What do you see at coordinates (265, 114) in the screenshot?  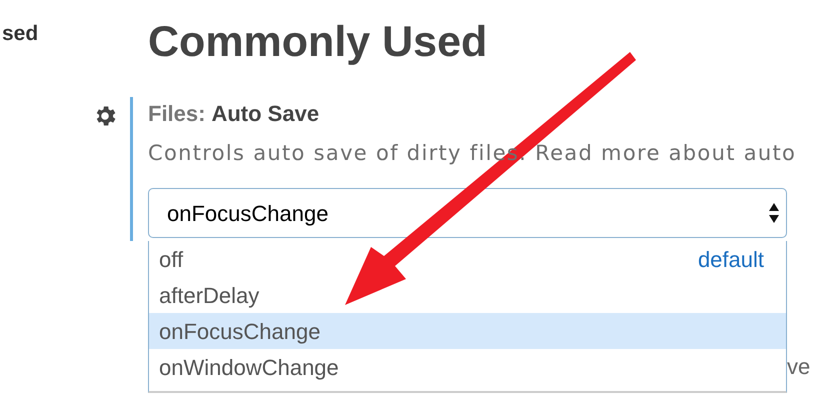 I see `setting-title: Auto Save` at bounding box center [265, 114].